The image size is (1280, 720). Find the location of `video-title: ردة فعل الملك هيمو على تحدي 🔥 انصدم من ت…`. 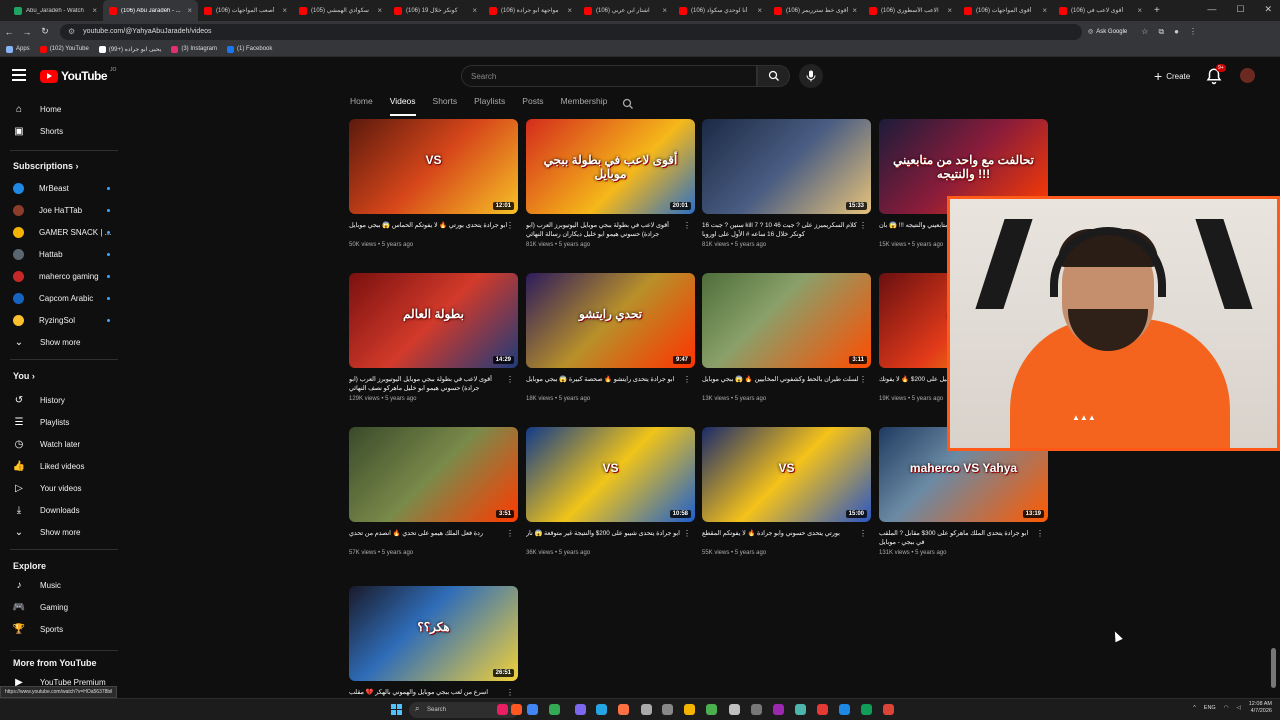

video-title: ردة فعل الملك هيمو على تحدي 🔥 انصدم من ت… is located at coordinates (433, 539).